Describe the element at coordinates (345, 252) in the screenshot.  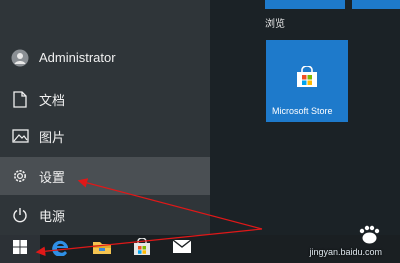
I see `watermark-url: jingyan.baidu.com` at that location.